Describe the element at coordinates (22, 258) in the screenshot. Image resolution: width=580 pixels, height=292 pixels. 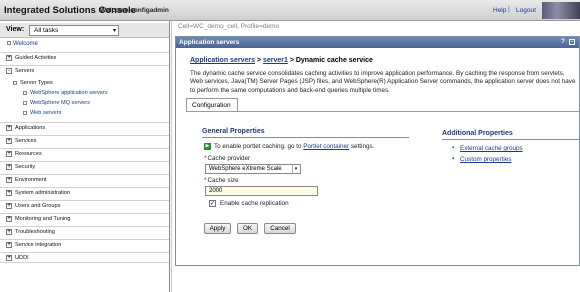
I see `nav-item-label: UDDI` at that location.